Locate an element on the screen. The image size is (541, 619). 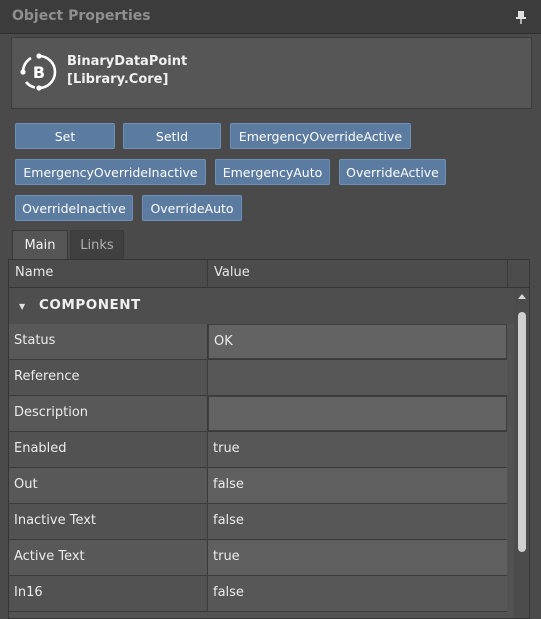
property-name: Enabled is located at coordinates (40, 448).